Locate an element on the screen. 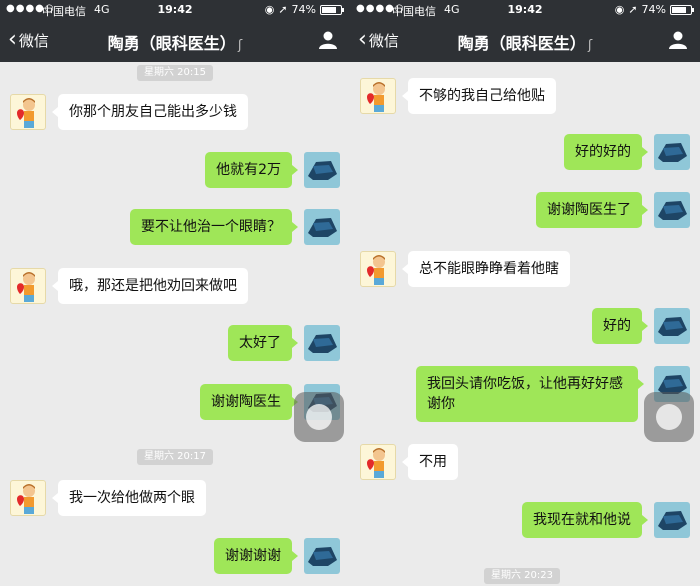 The width and height of the screenshot is (700, 586). message-bubble-incoming: 你那个朋友自己能出多少钱 is located at coordinates (150, 112).